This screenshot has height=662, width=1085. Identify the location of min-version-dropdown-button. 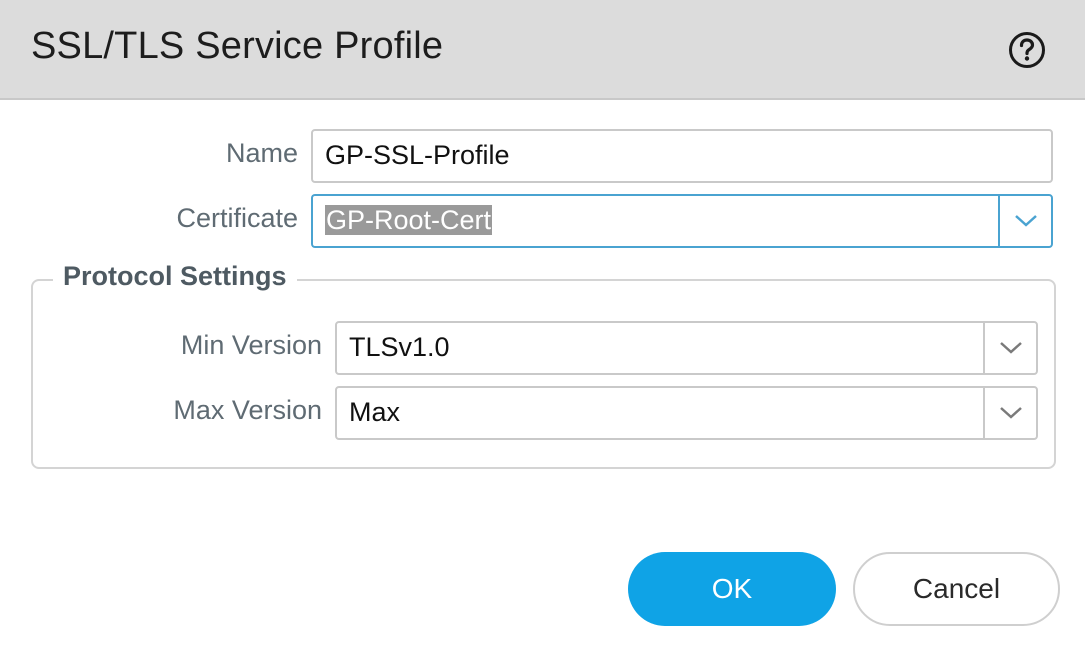
(1010, 348).